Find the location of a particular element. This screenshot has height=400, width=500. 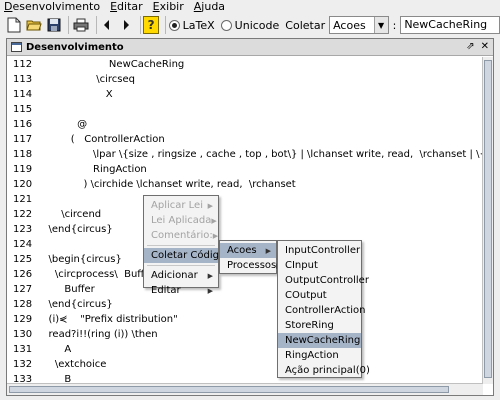

code-line: 125 \begin{circus} is located at coordinates (67, 259).